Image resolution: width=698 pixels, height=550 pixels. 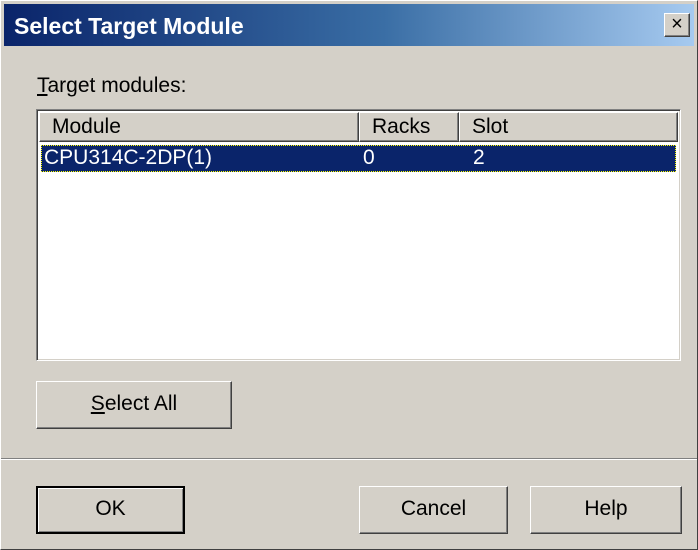 What do you see at coordinates (479, 157) in the screenshot?
I see `cell-slot: 2` at bounding box center [479, 157].